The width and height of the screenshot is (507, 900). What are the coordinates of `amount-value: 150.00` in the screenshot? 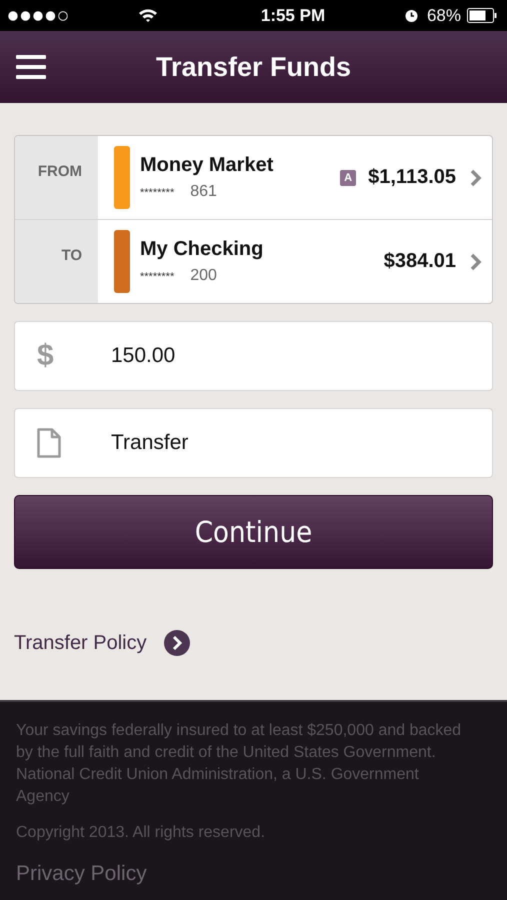 It's located at (143, 356).